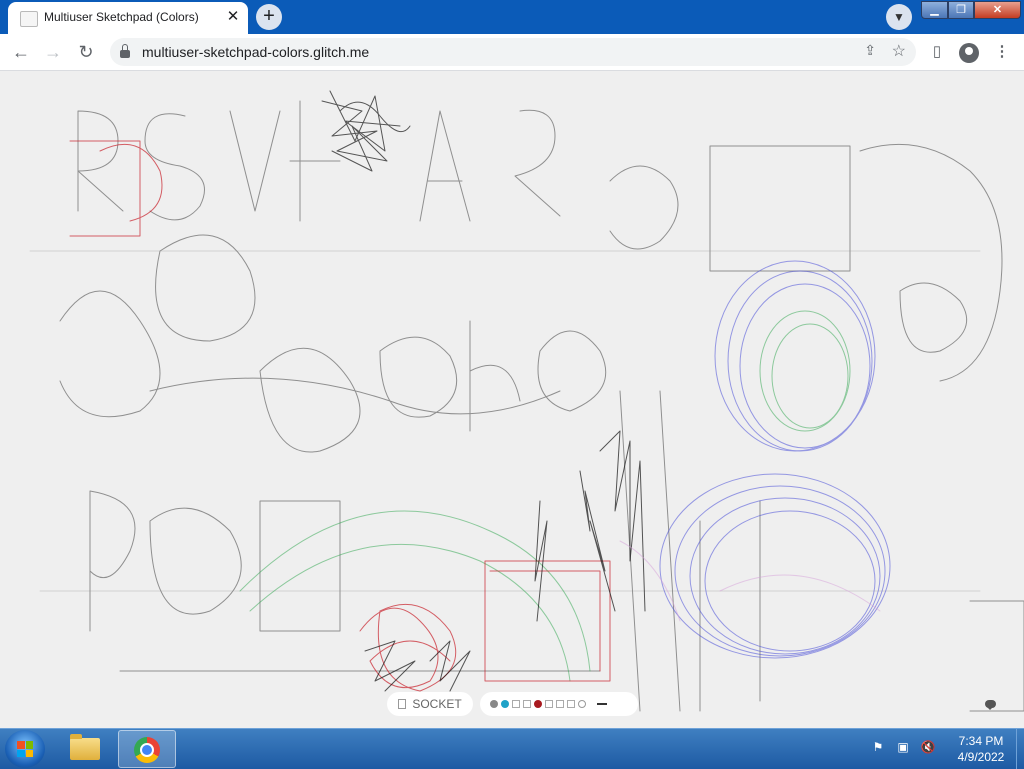 The width and height of the screenshot is (1024, 769). I want to click on folder-icon, so click(85, 747).